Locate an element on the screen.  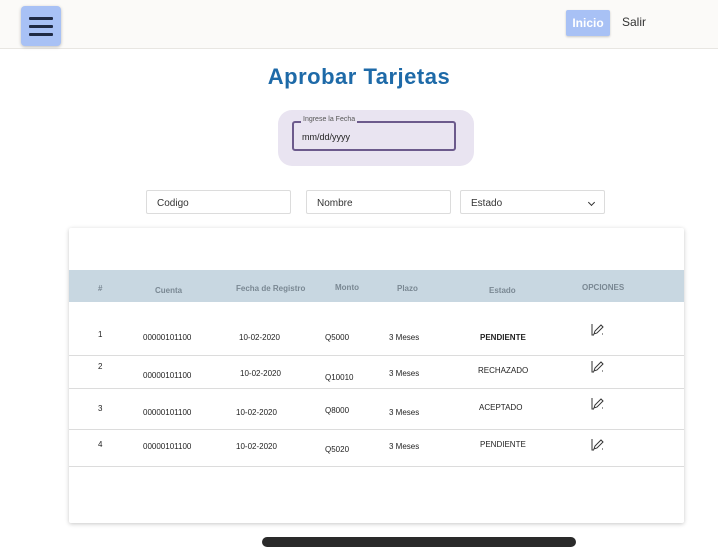
row1-plazo: 3 Meses is located at coordinates (404, 337).